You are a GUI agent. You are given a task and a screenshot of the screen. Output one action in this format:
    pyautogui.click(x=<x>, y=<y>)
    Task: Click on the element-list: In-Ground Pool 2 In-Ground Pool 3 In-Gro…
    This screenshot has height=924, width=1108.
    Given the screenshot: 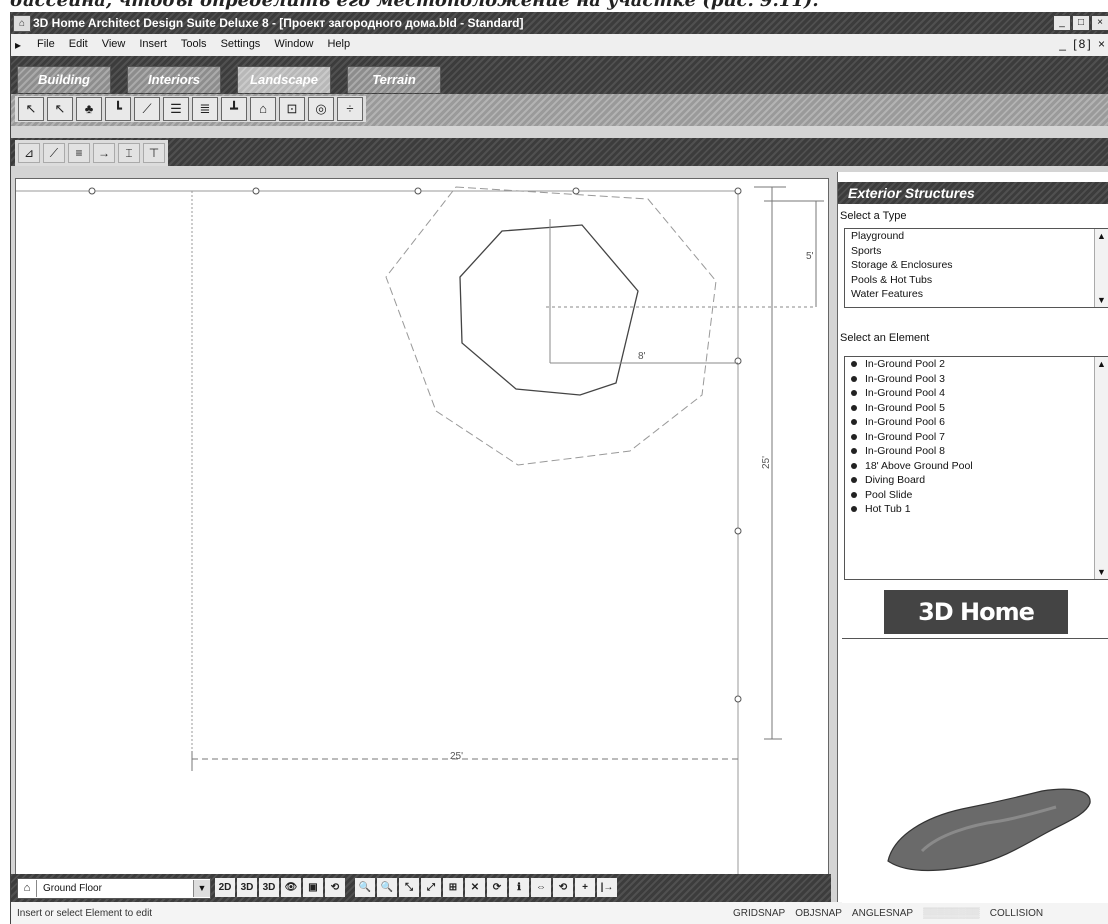 What is the action you would take?
    pyautogui.click(x=976, y=468)
    